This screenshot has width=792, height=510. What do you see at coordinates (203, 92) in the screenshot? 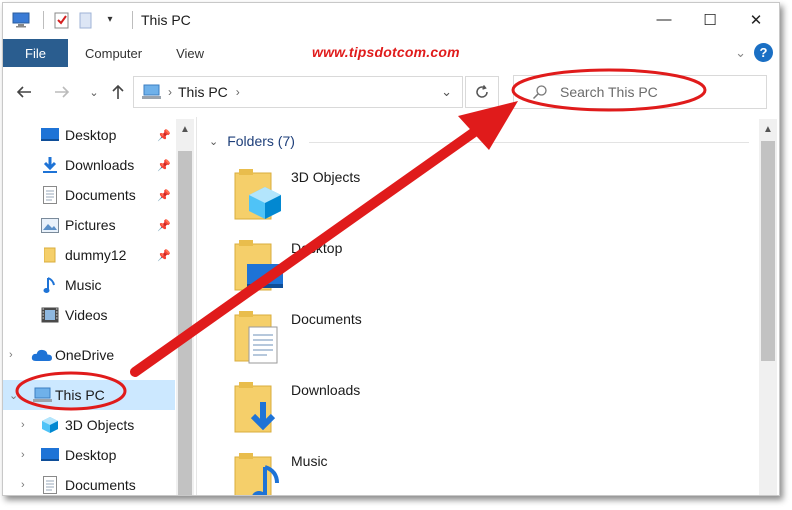
I see `breadcrumb-this-pc: This PC` at bounding box center [203, 92].